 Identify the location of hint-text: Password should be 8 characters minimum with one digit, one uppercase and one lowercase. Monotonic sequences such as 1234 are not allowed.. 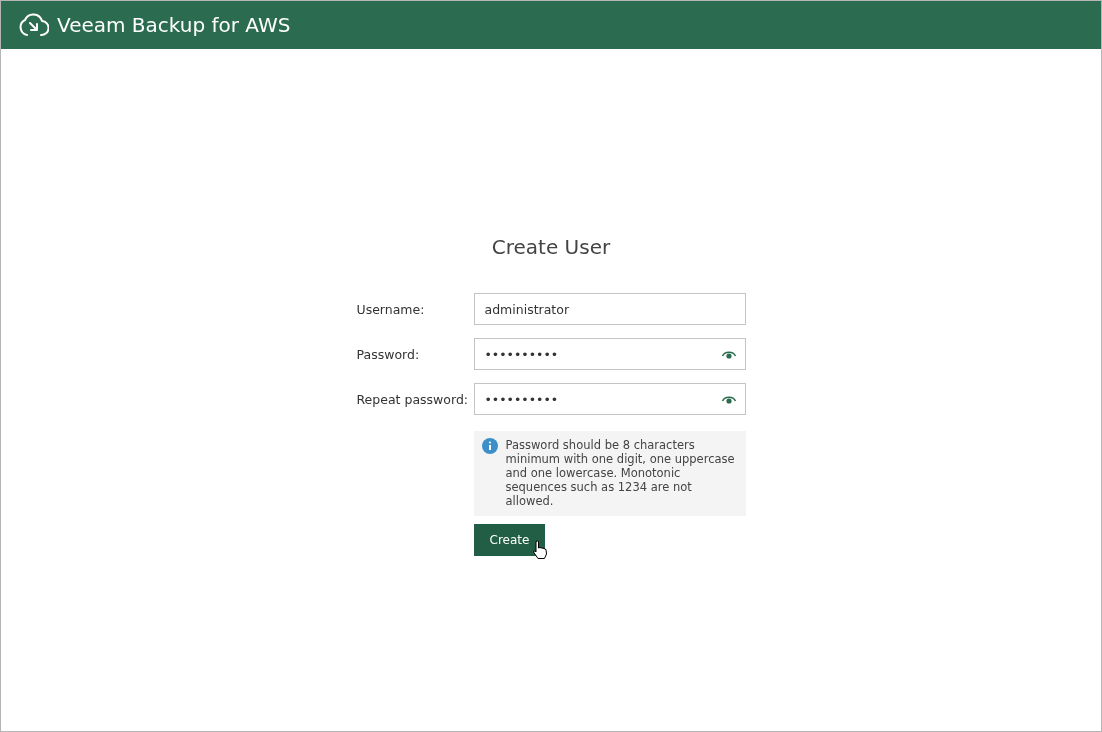
(620, 473).